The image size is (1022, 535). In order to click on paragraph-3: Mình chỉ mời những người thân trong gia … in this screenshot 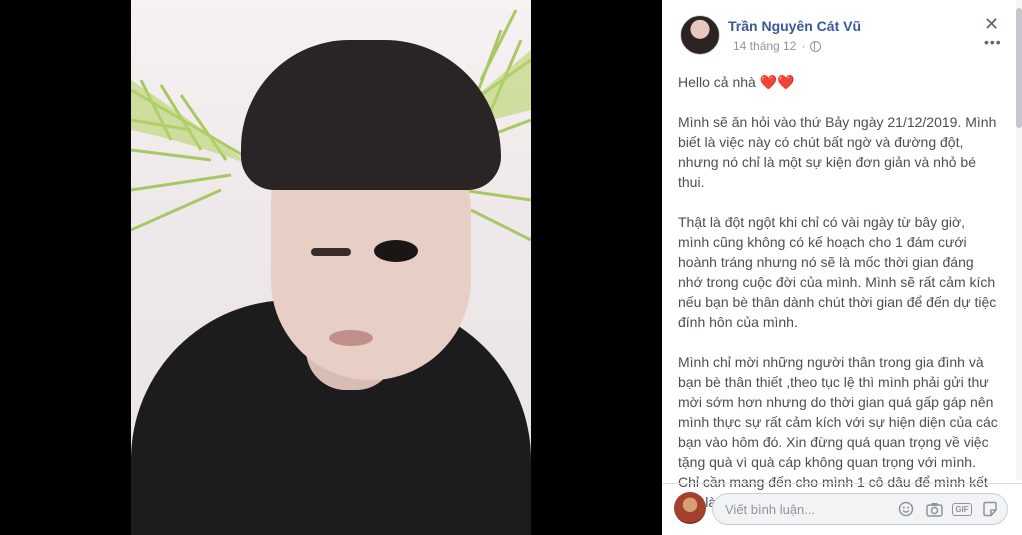, I will do `click(838, 432)`.